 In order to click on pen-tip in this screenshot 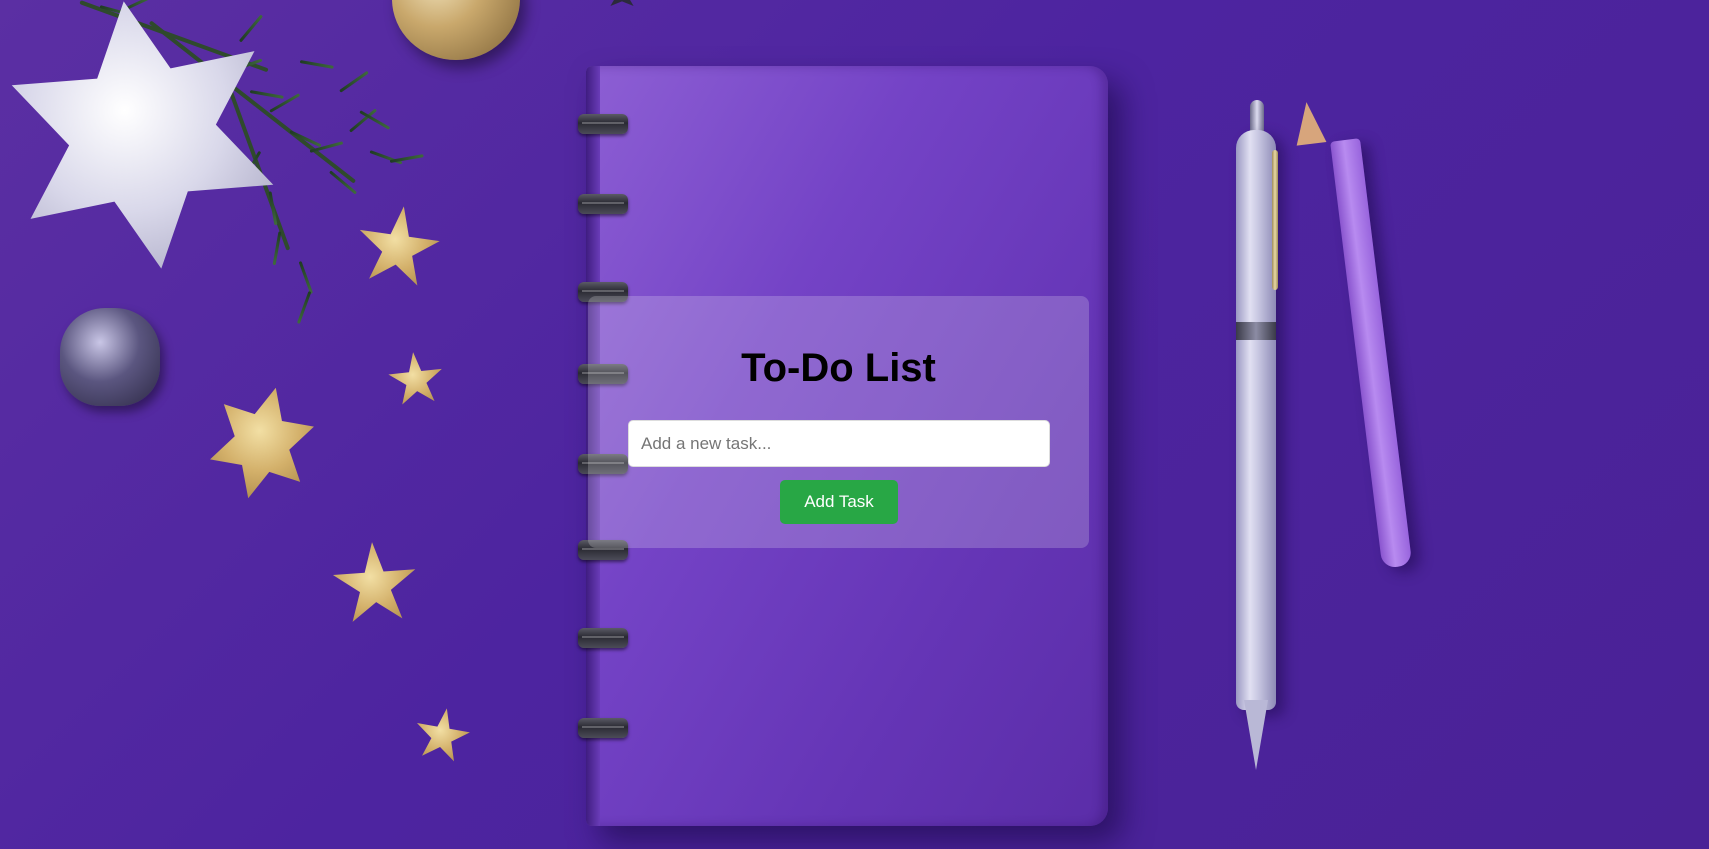, I will do `click(1256, 735)`.